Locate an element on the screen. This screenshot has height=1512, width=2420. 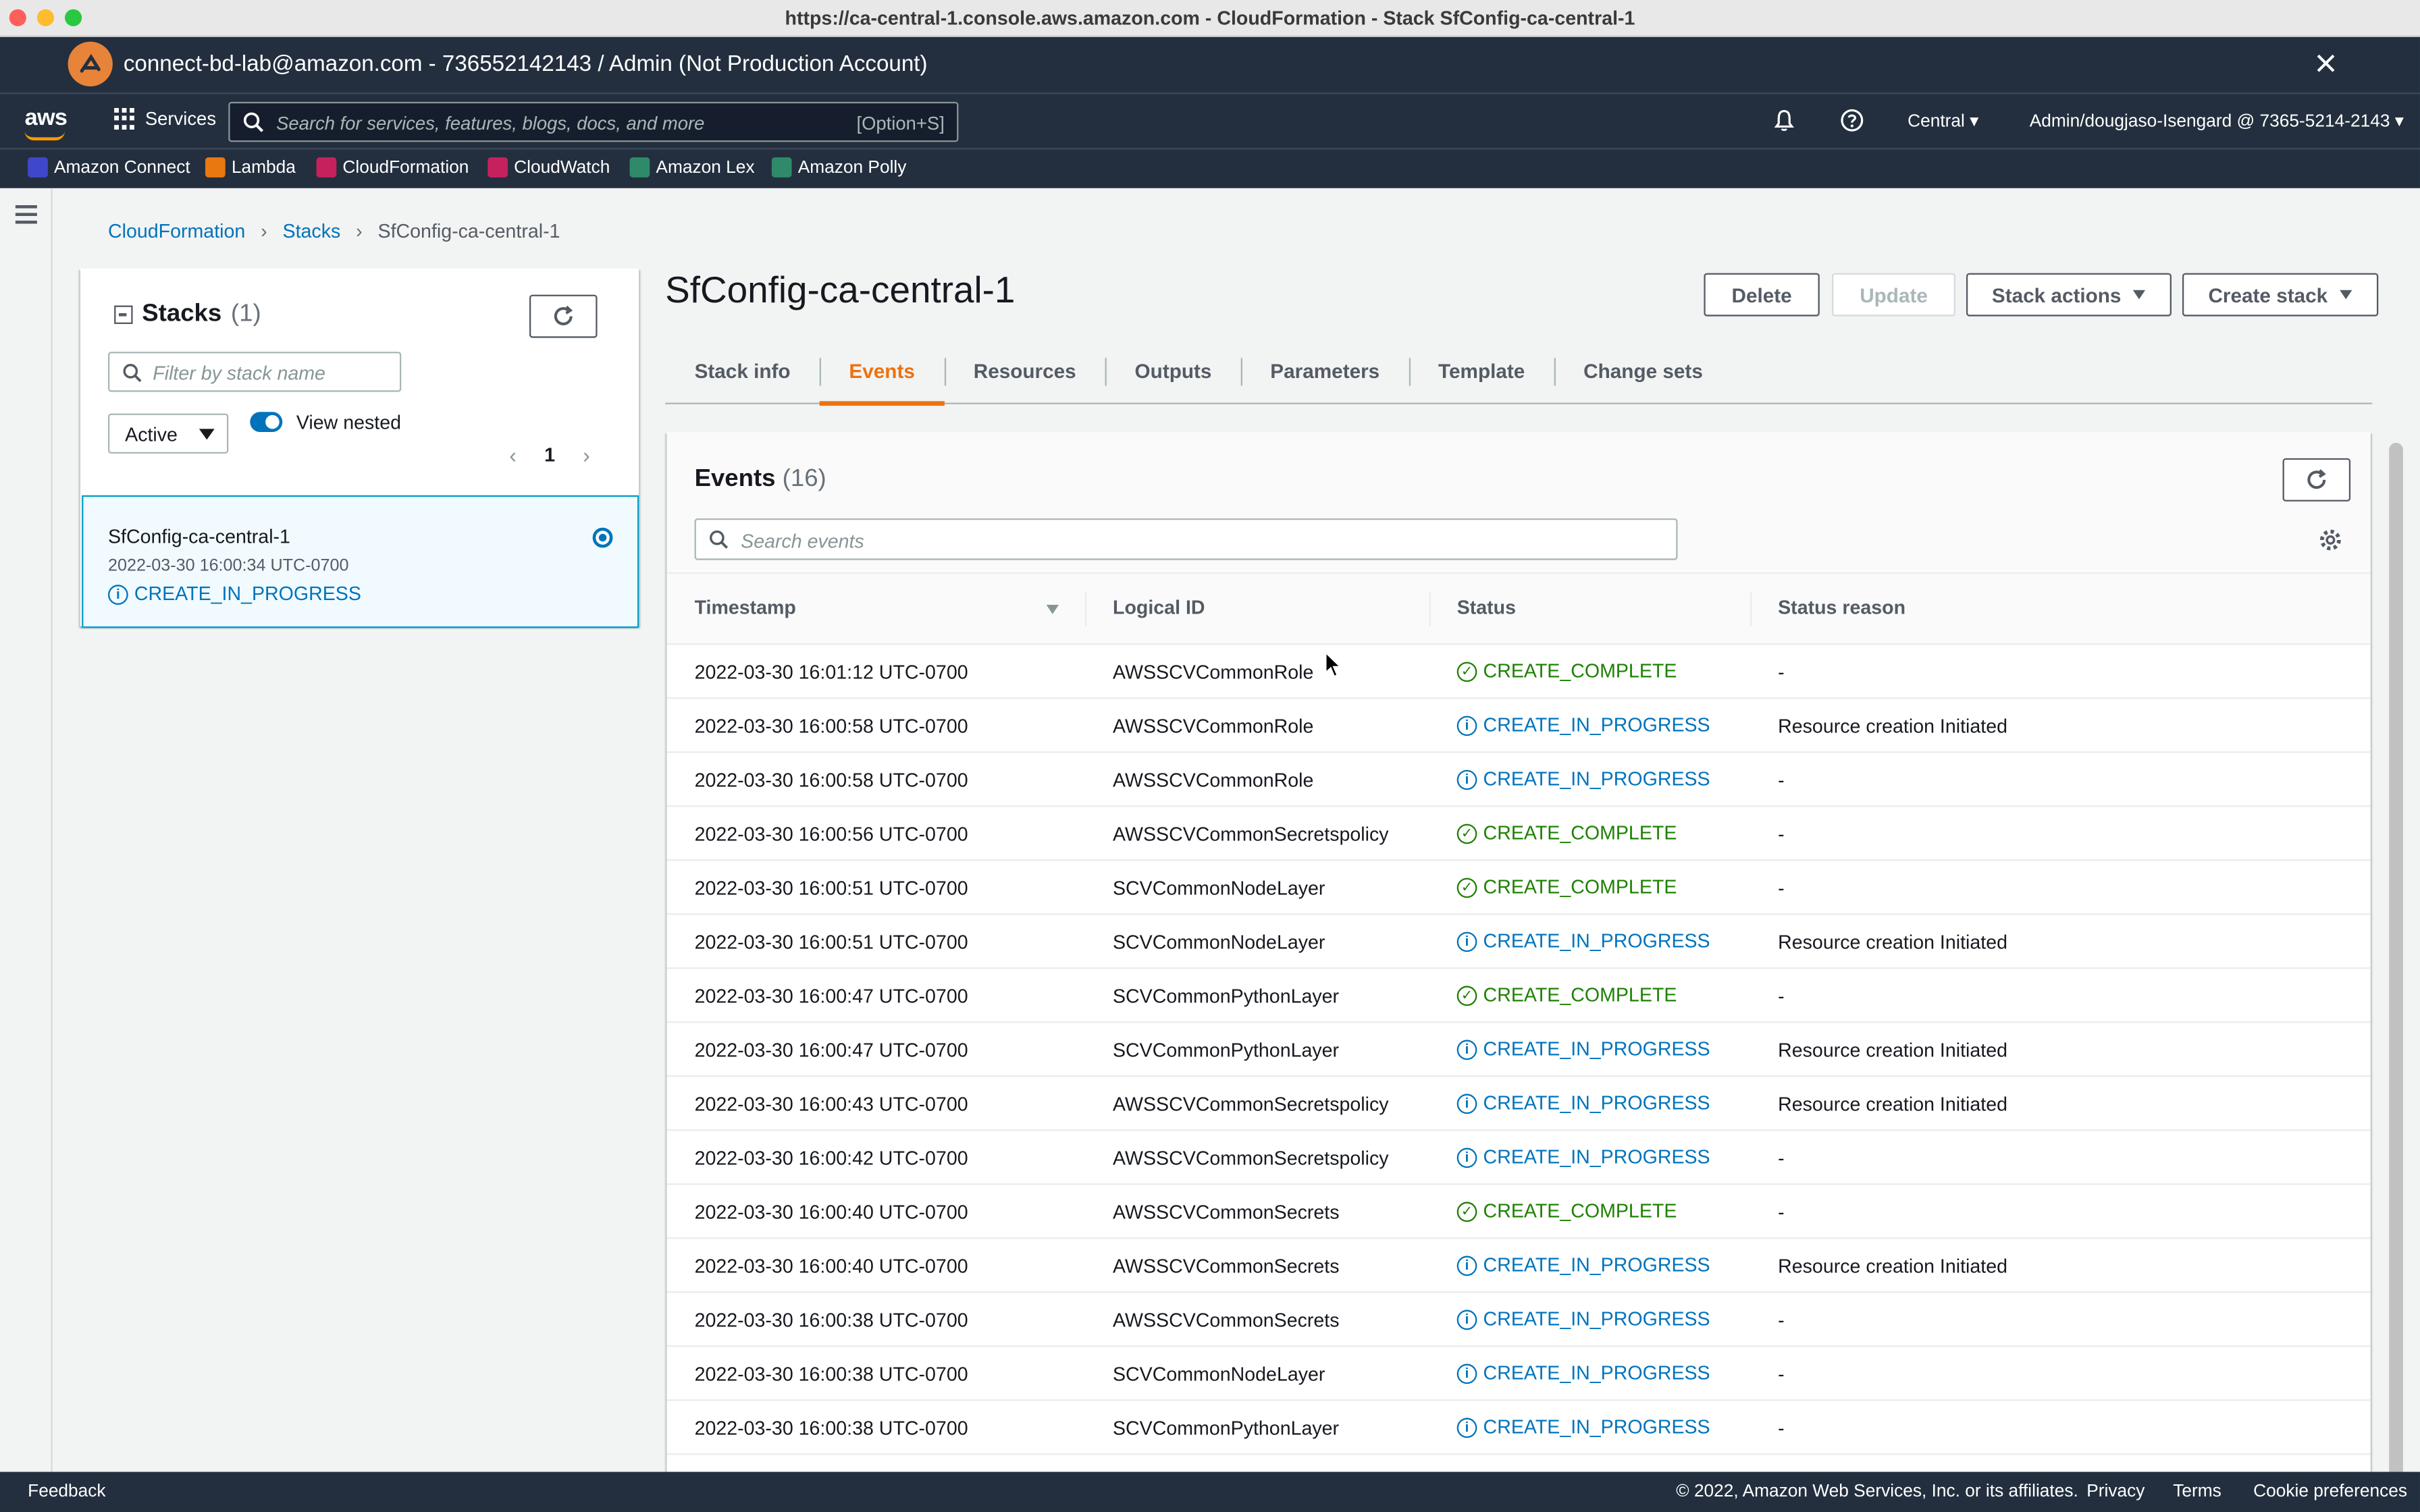
events-search-input: Search events is located at coordinates (1186, 539).